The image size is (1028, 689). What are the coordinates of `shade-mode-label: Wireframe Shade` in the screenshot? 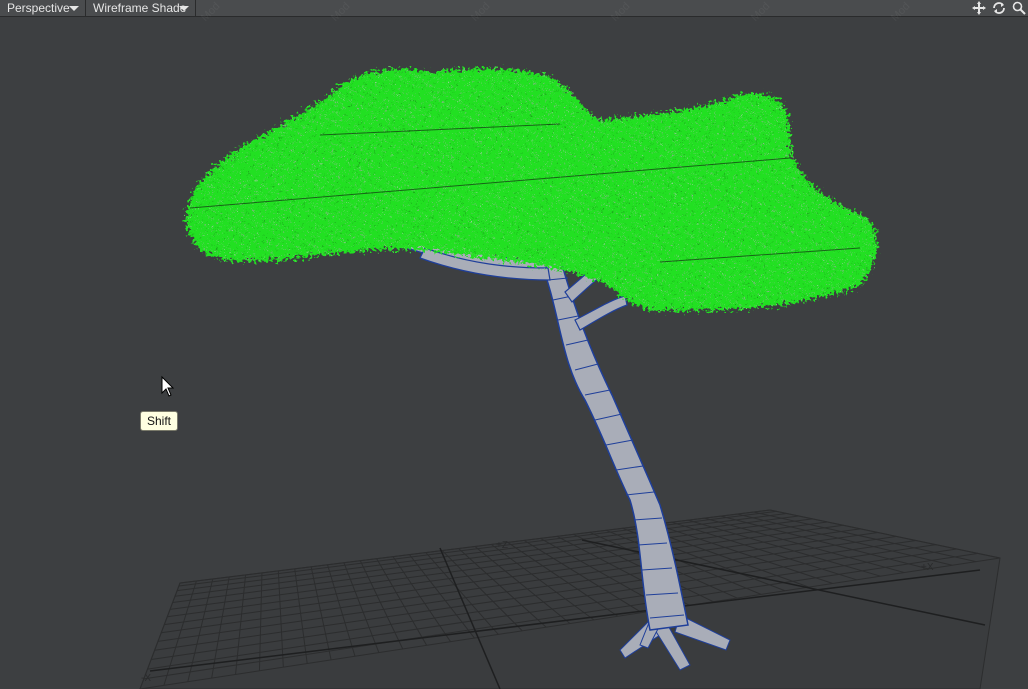 It's located at (140, 8).